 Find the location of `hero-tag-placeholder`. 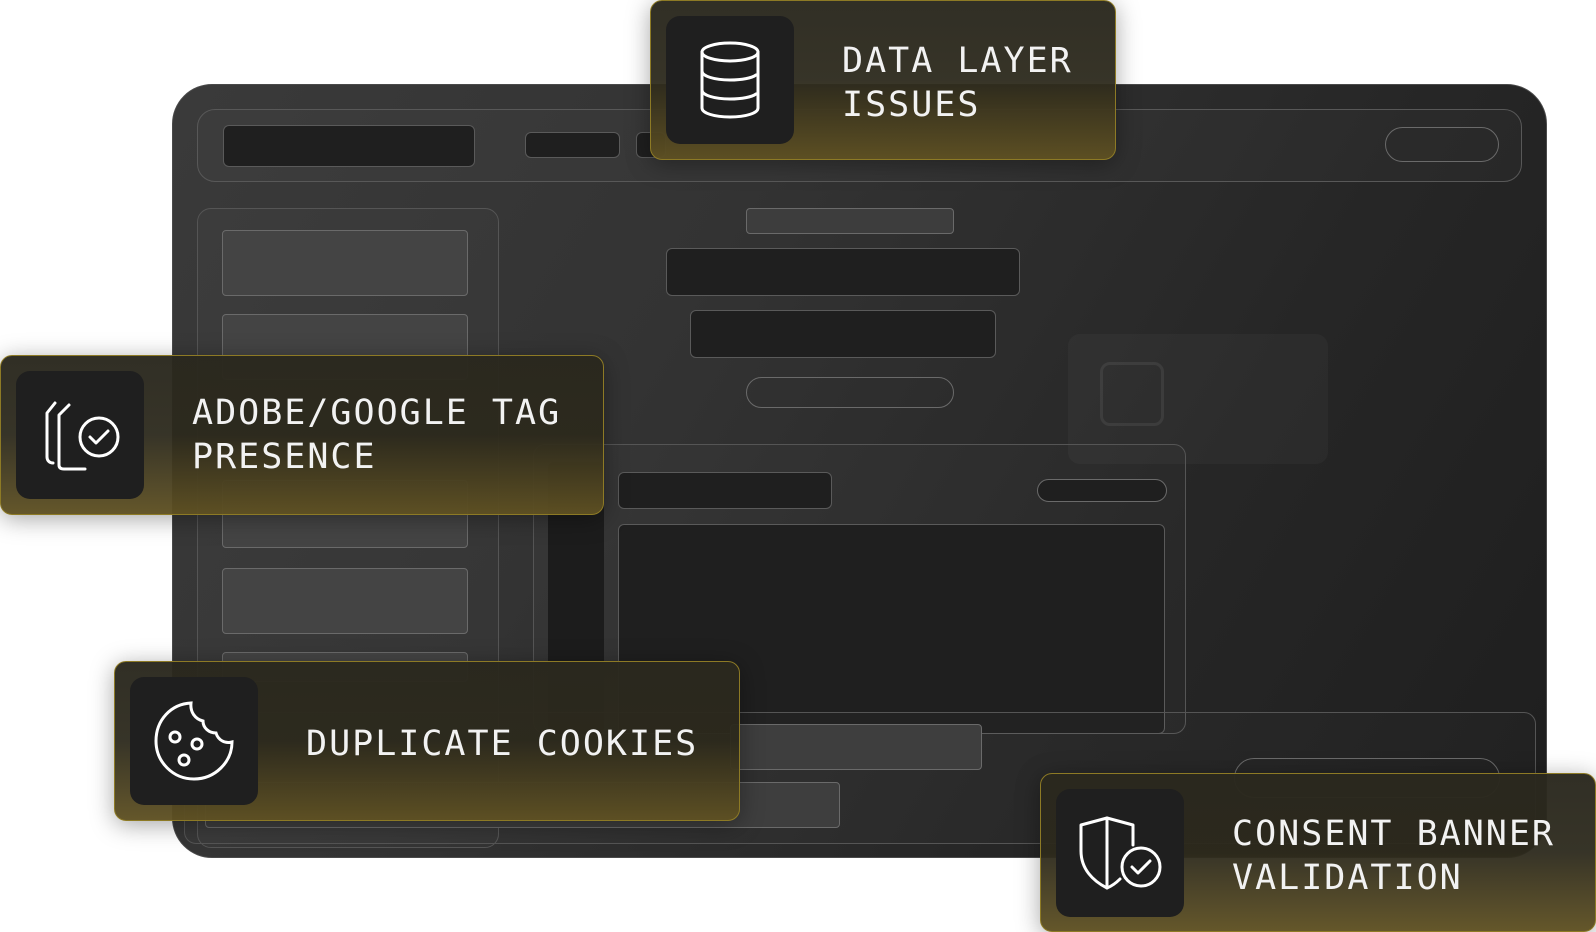

hero-tag-placeholder is located at coordinates (850, 221).